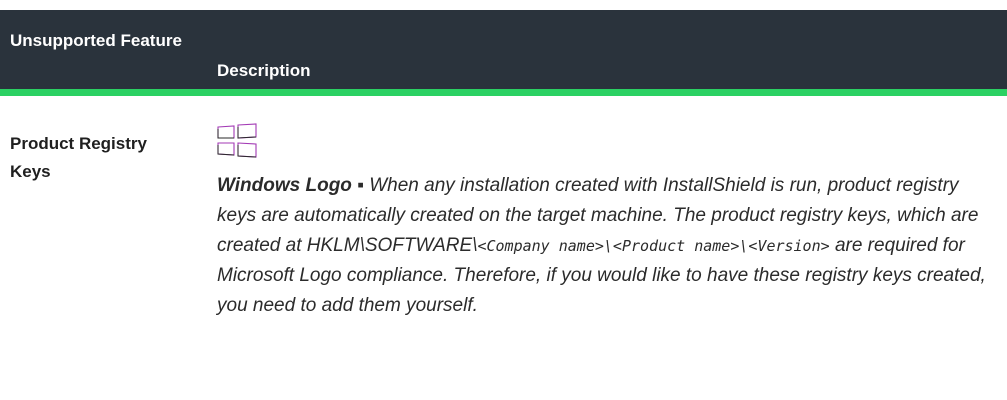 The height and width of the screenshot is (400, 1007). I want to click on header-accent-bar, so click(503, 92).